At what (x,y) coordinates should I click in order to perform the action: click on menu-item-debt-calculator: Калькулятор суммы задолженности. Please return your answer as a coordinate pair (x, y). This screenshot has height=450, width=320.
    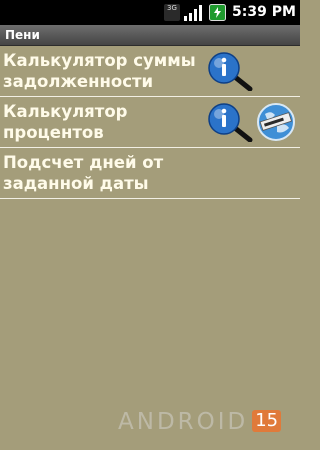
    Looking at the image, I should click on (150, 71).